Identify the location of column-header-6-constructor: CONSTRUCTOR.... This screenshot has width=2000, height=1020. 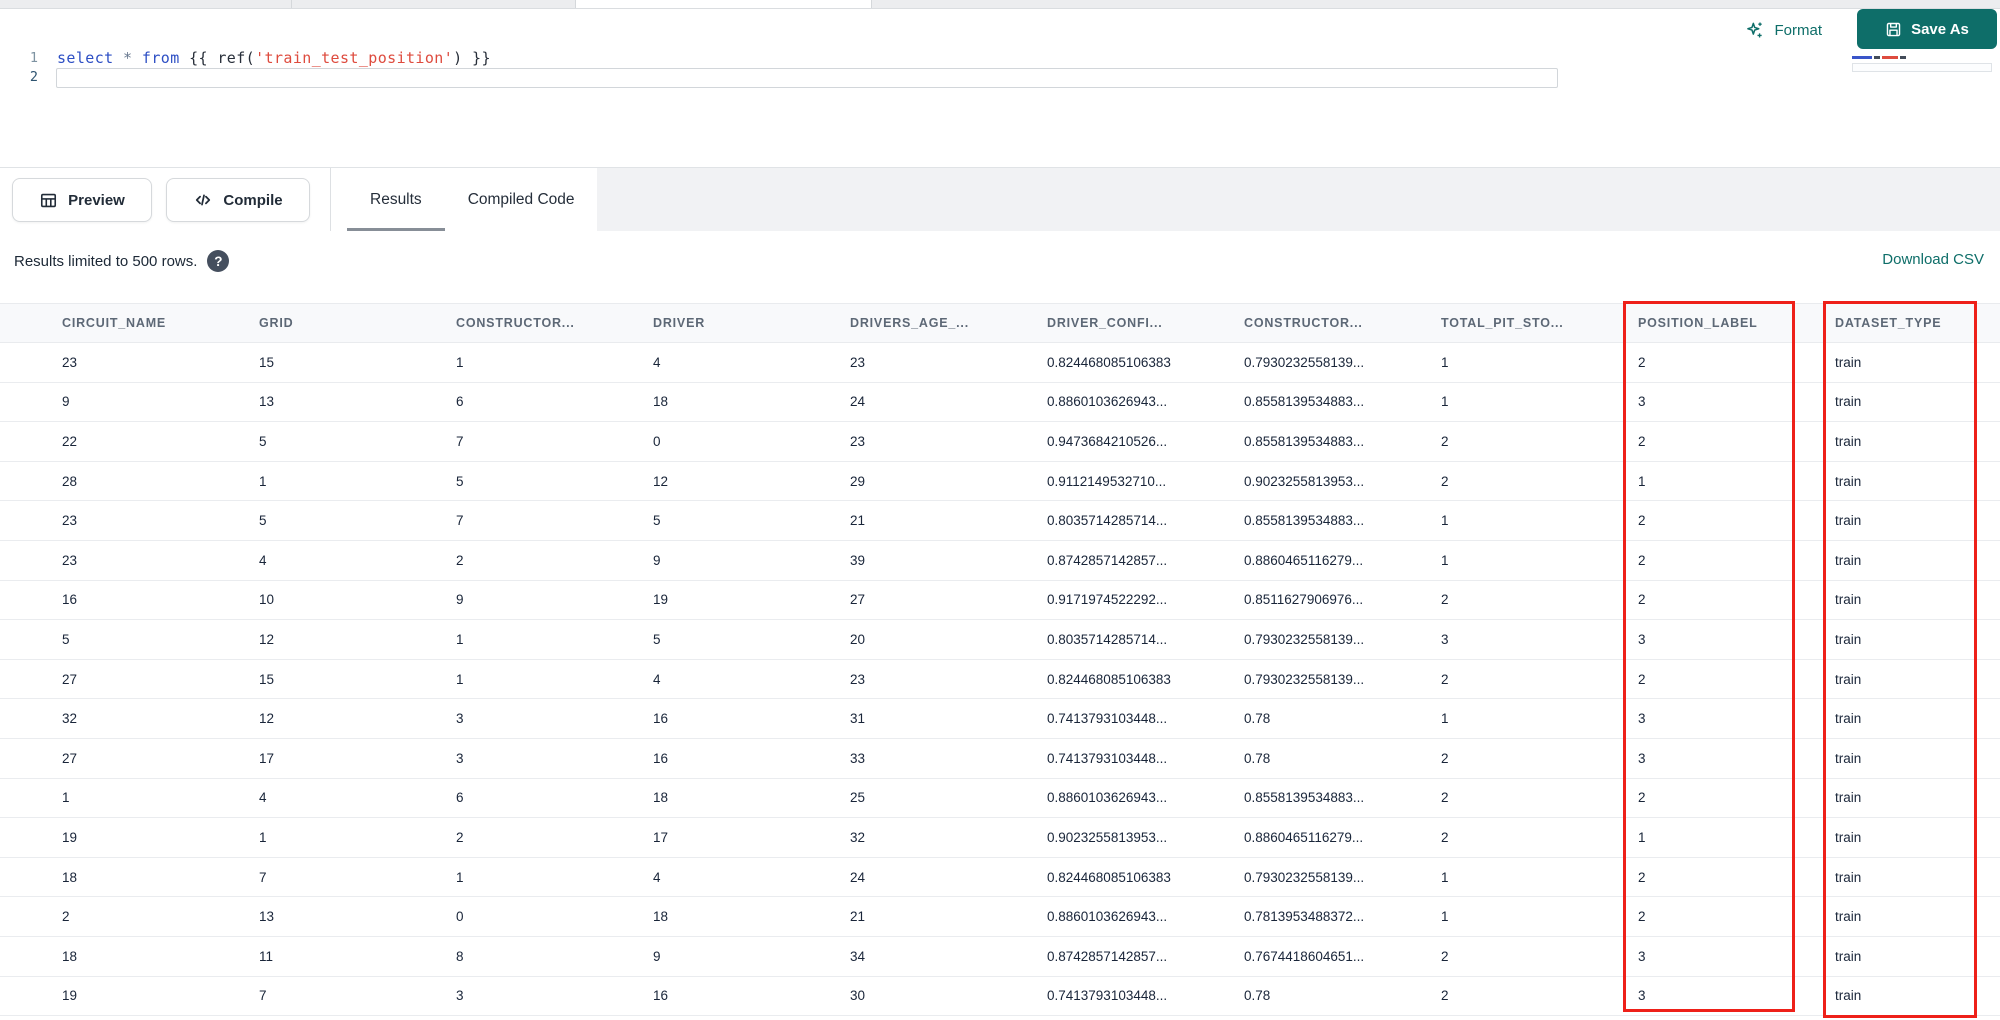
(1303, 323).